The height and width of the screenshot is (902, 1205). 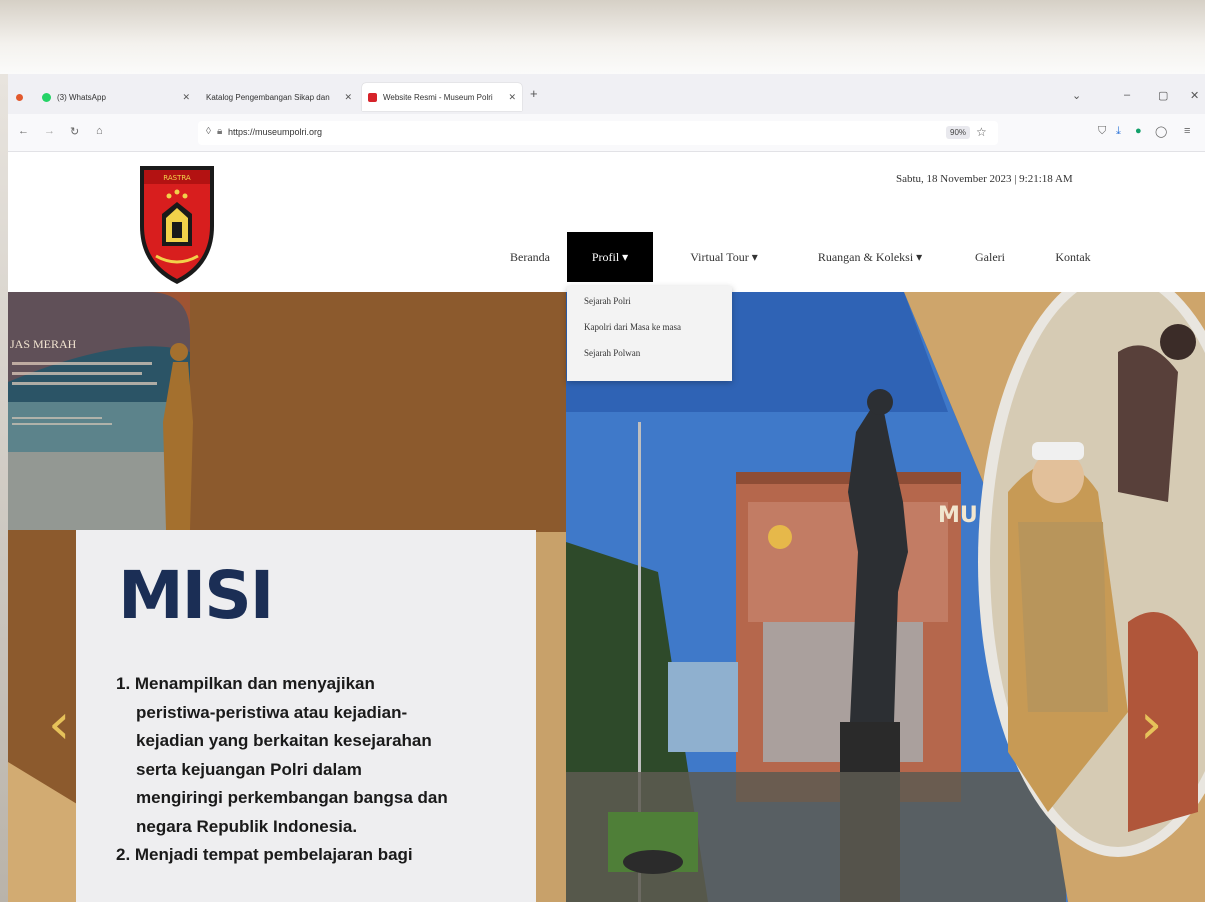 What do you see at coordinates (292, 797) in the screenshot?
I see `misi-line: mengiringi perkembangan bangsa dan` at bounding box center [292, 797].